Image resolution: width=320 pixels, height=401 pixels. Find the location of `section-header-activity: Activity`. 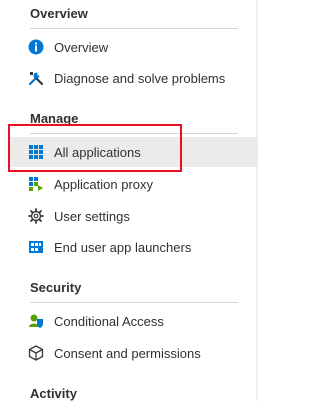

section-header-activity: Activity is located at coordinates (53, 393).